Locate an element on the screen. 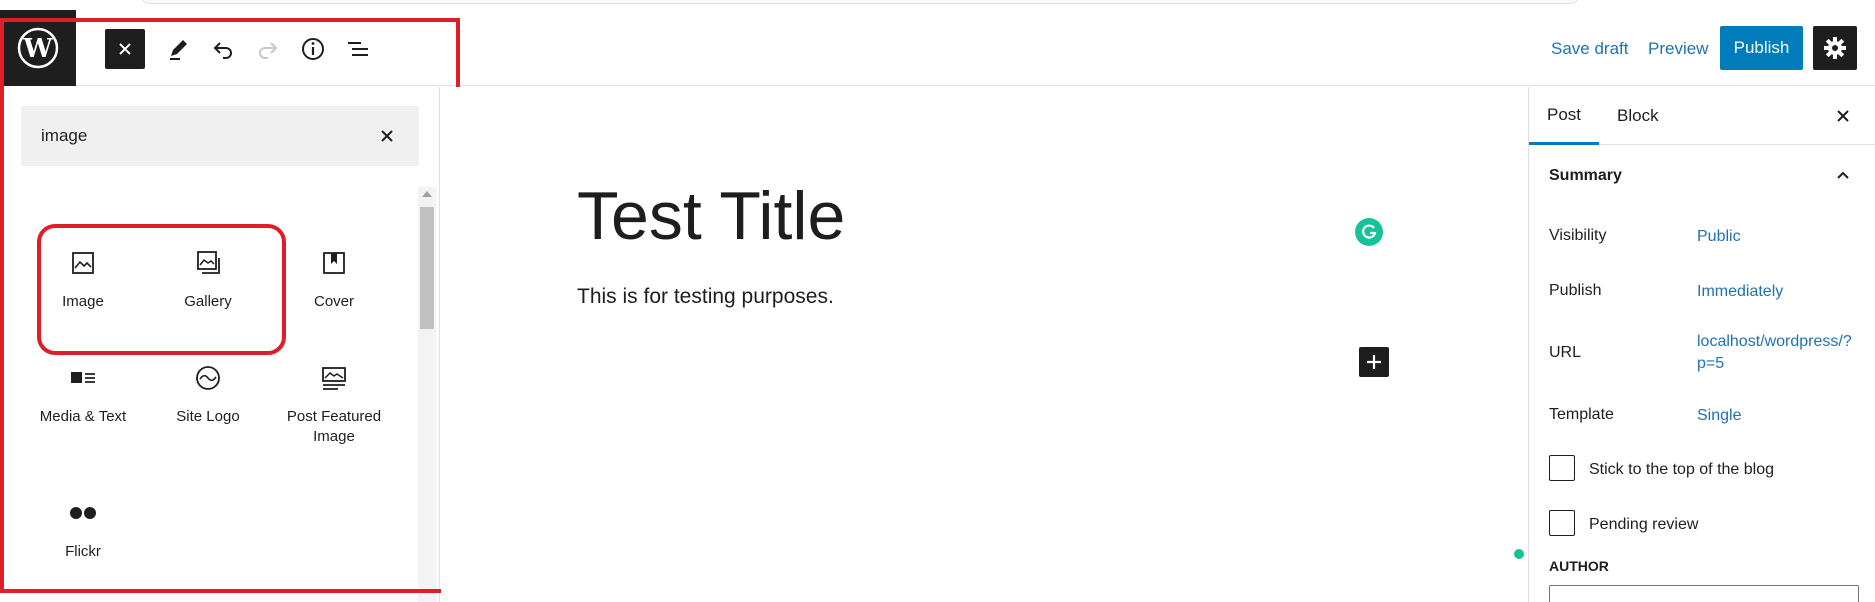 This screenshot has height=602, width=1875. block-item-flickr: Flickr is located at coordinates (83, 540).